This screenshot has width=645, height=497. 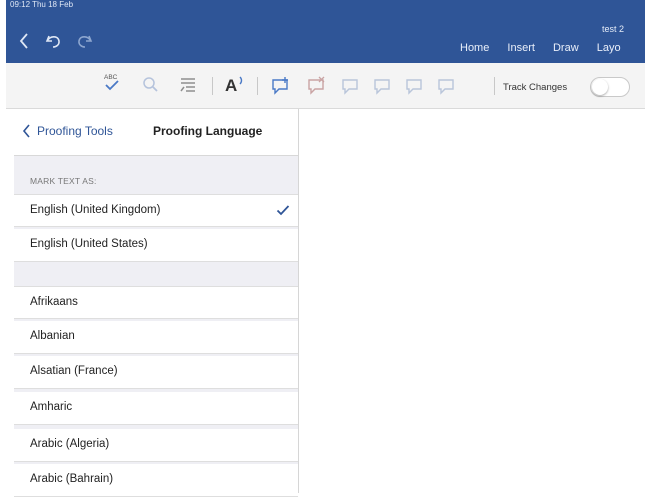 I want to click on tab-home: Home, so click(x=474, y=48).